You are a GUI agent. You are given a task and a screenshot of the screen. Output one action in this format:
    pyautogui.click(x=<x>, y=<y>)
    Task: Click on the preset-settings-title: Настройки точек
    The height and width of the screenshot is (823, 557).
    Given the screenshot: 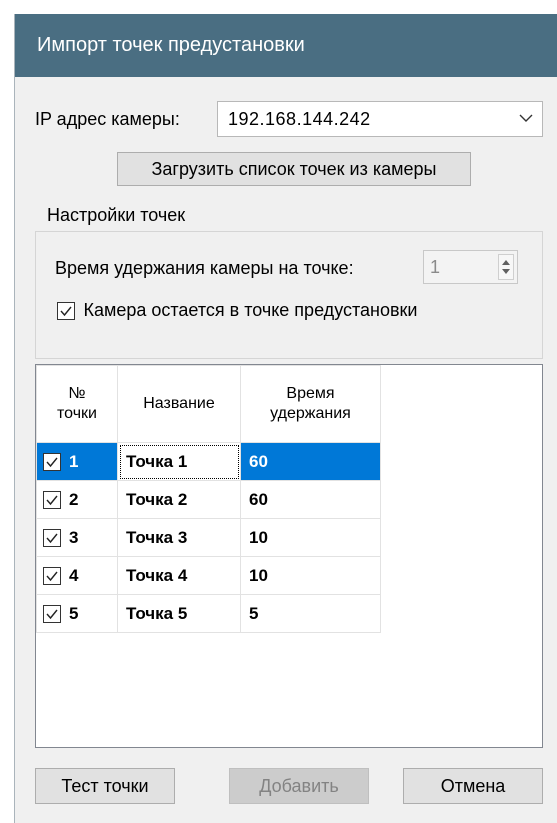 What is the action you would take?
    pyautogui.click(x=116, y=215)
    